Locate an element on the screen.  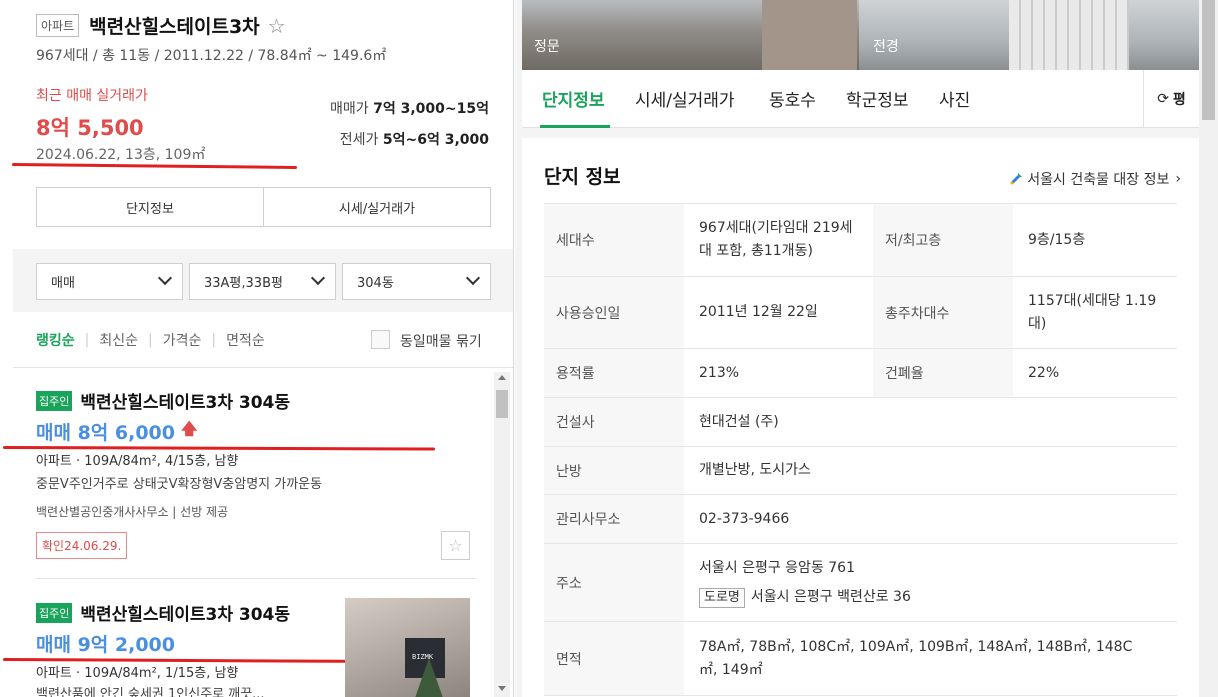
scroll-up-icon is located at coordinates (502, 377).